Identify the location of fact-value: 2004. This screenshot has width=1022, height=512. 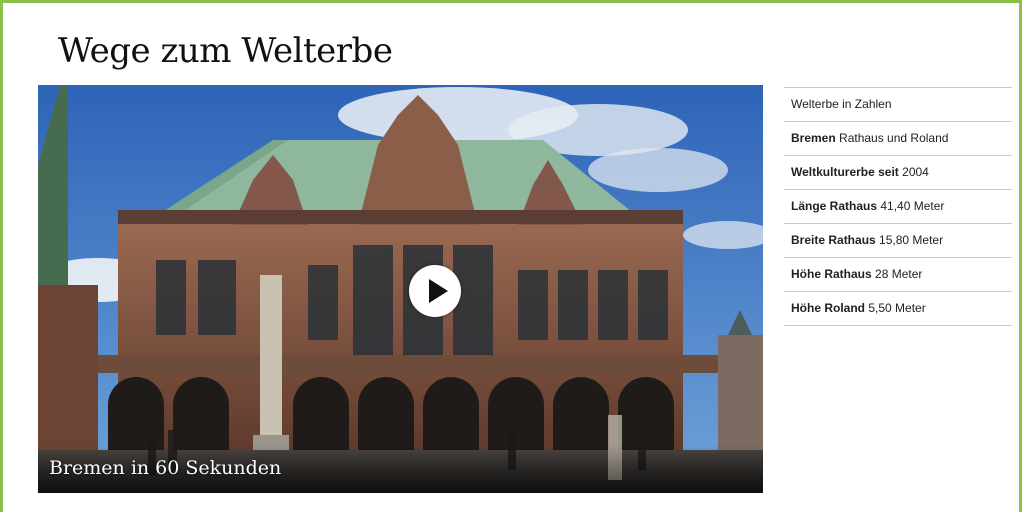
(915, 172).